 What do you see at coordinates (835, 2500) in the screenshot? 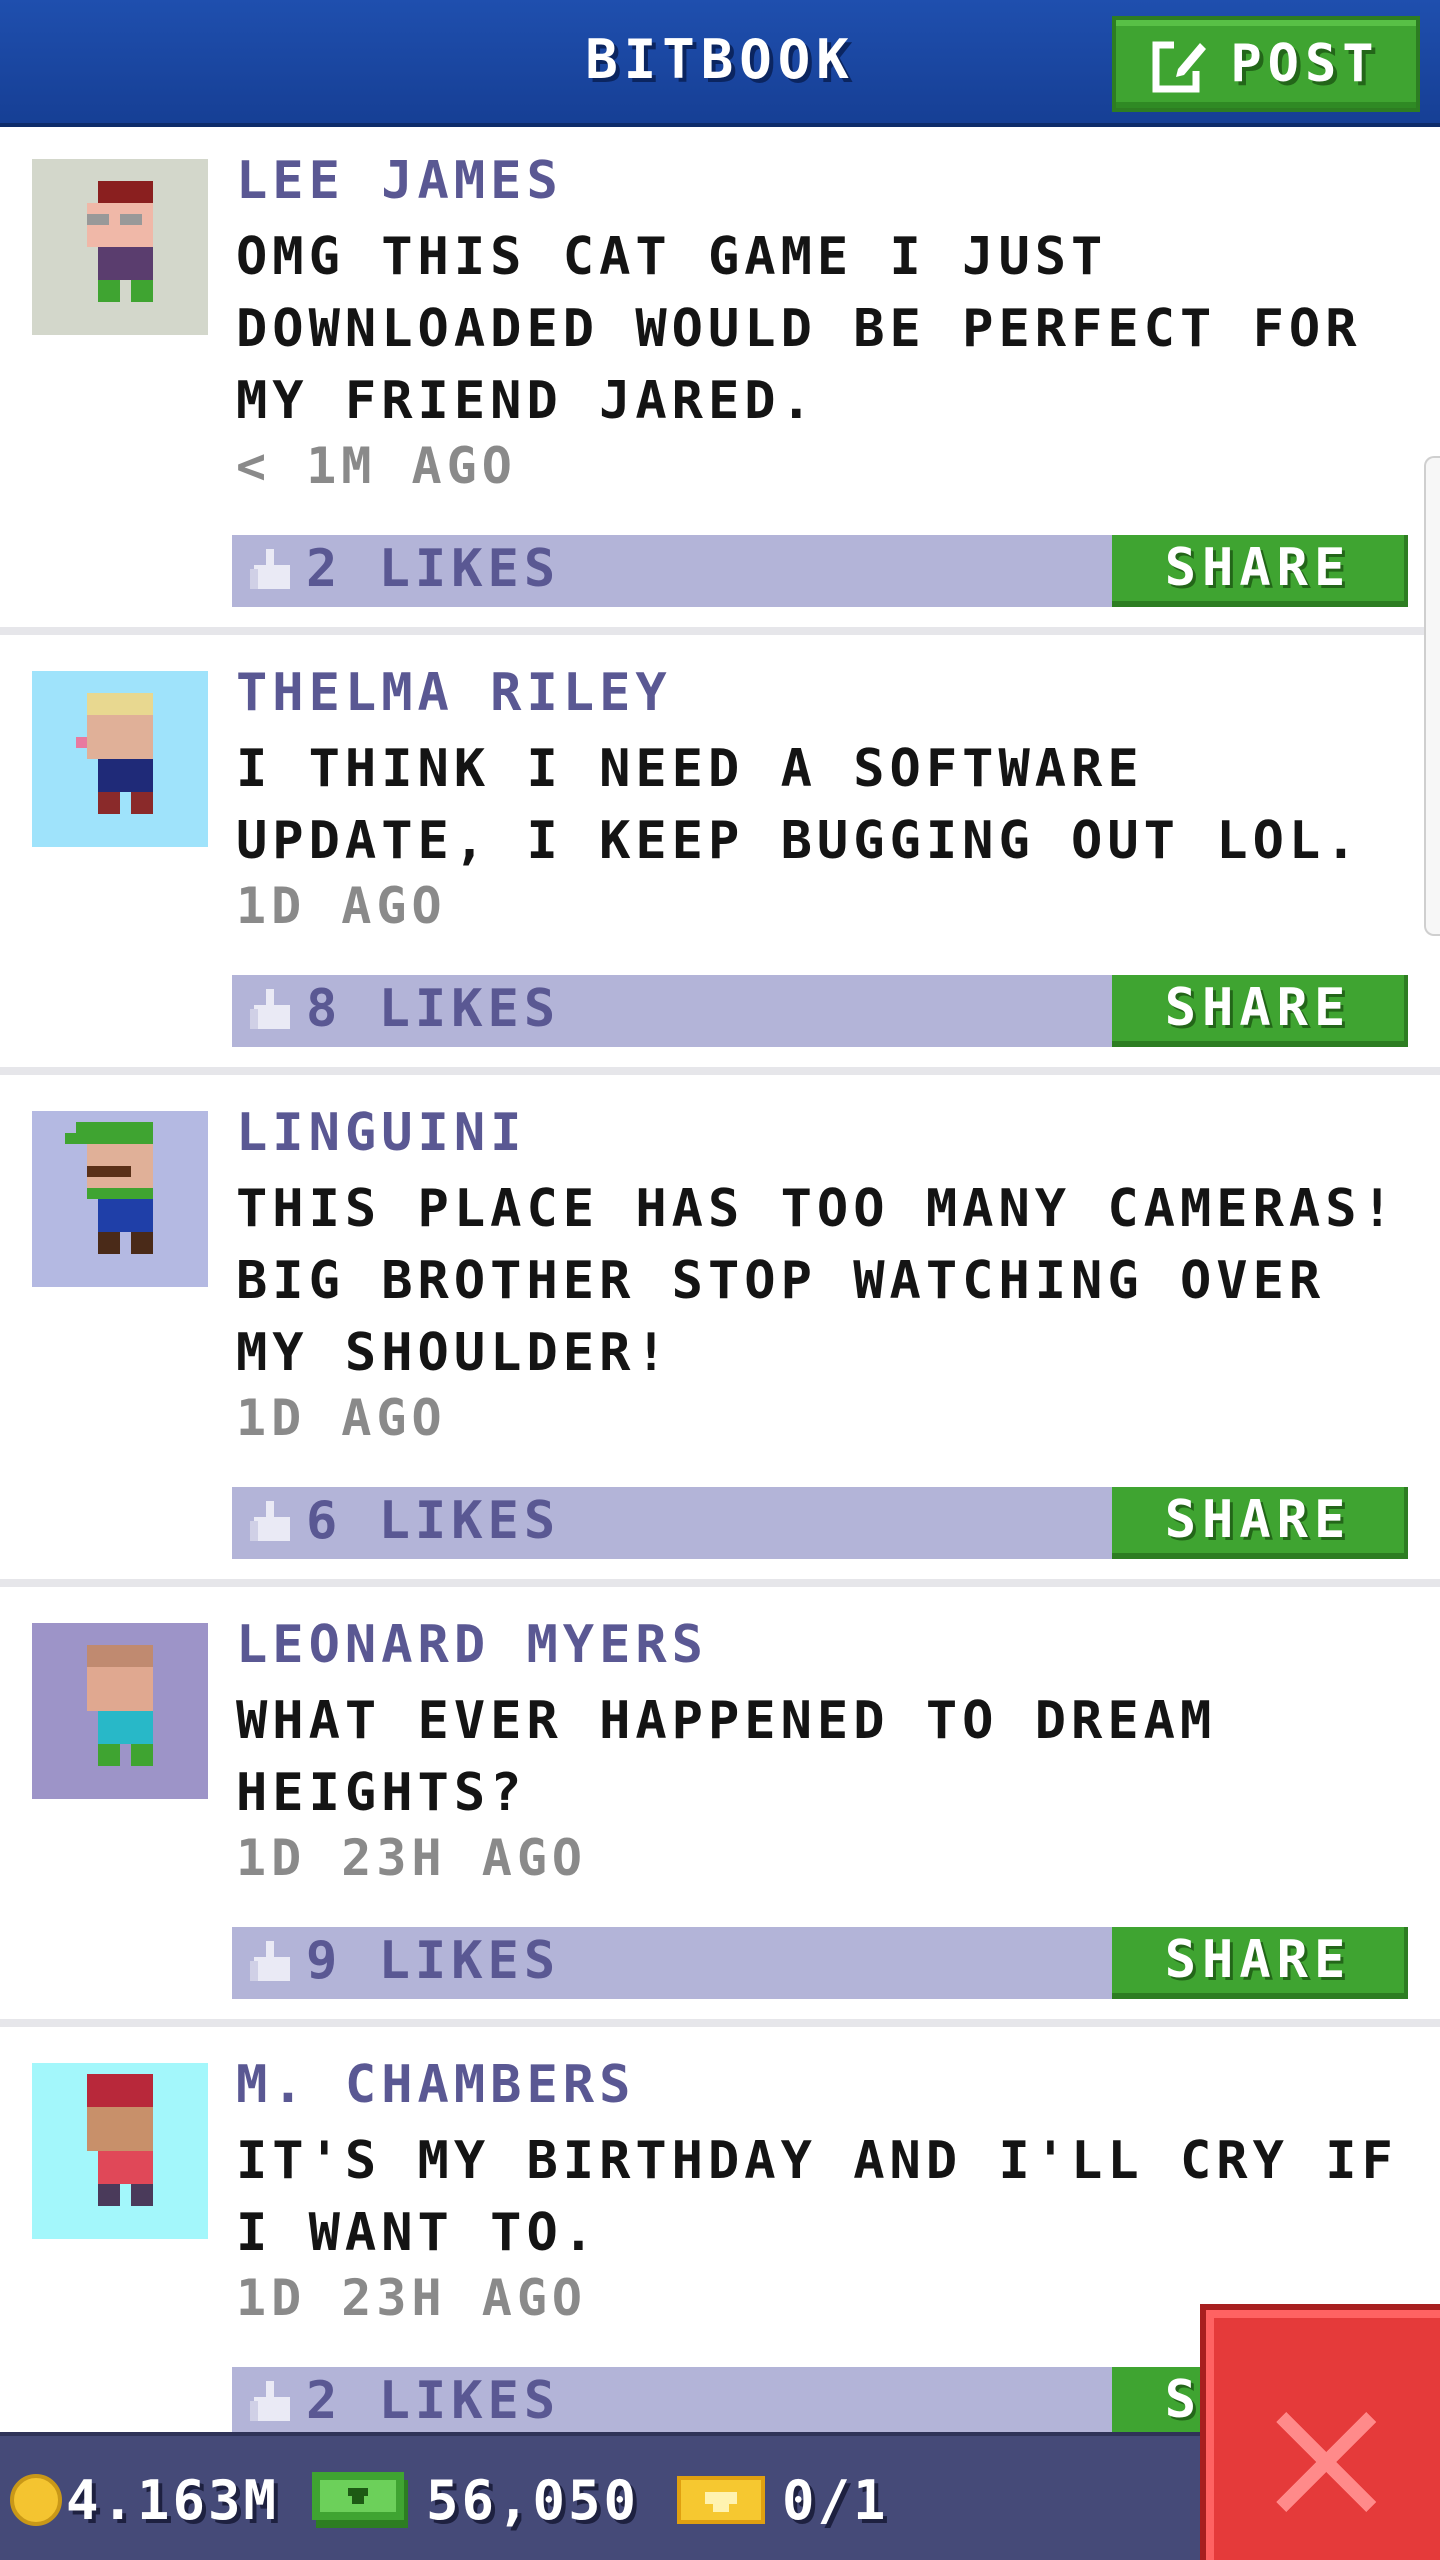
I see `tickets-value: 0/1` at bounding box center [835, 2500].